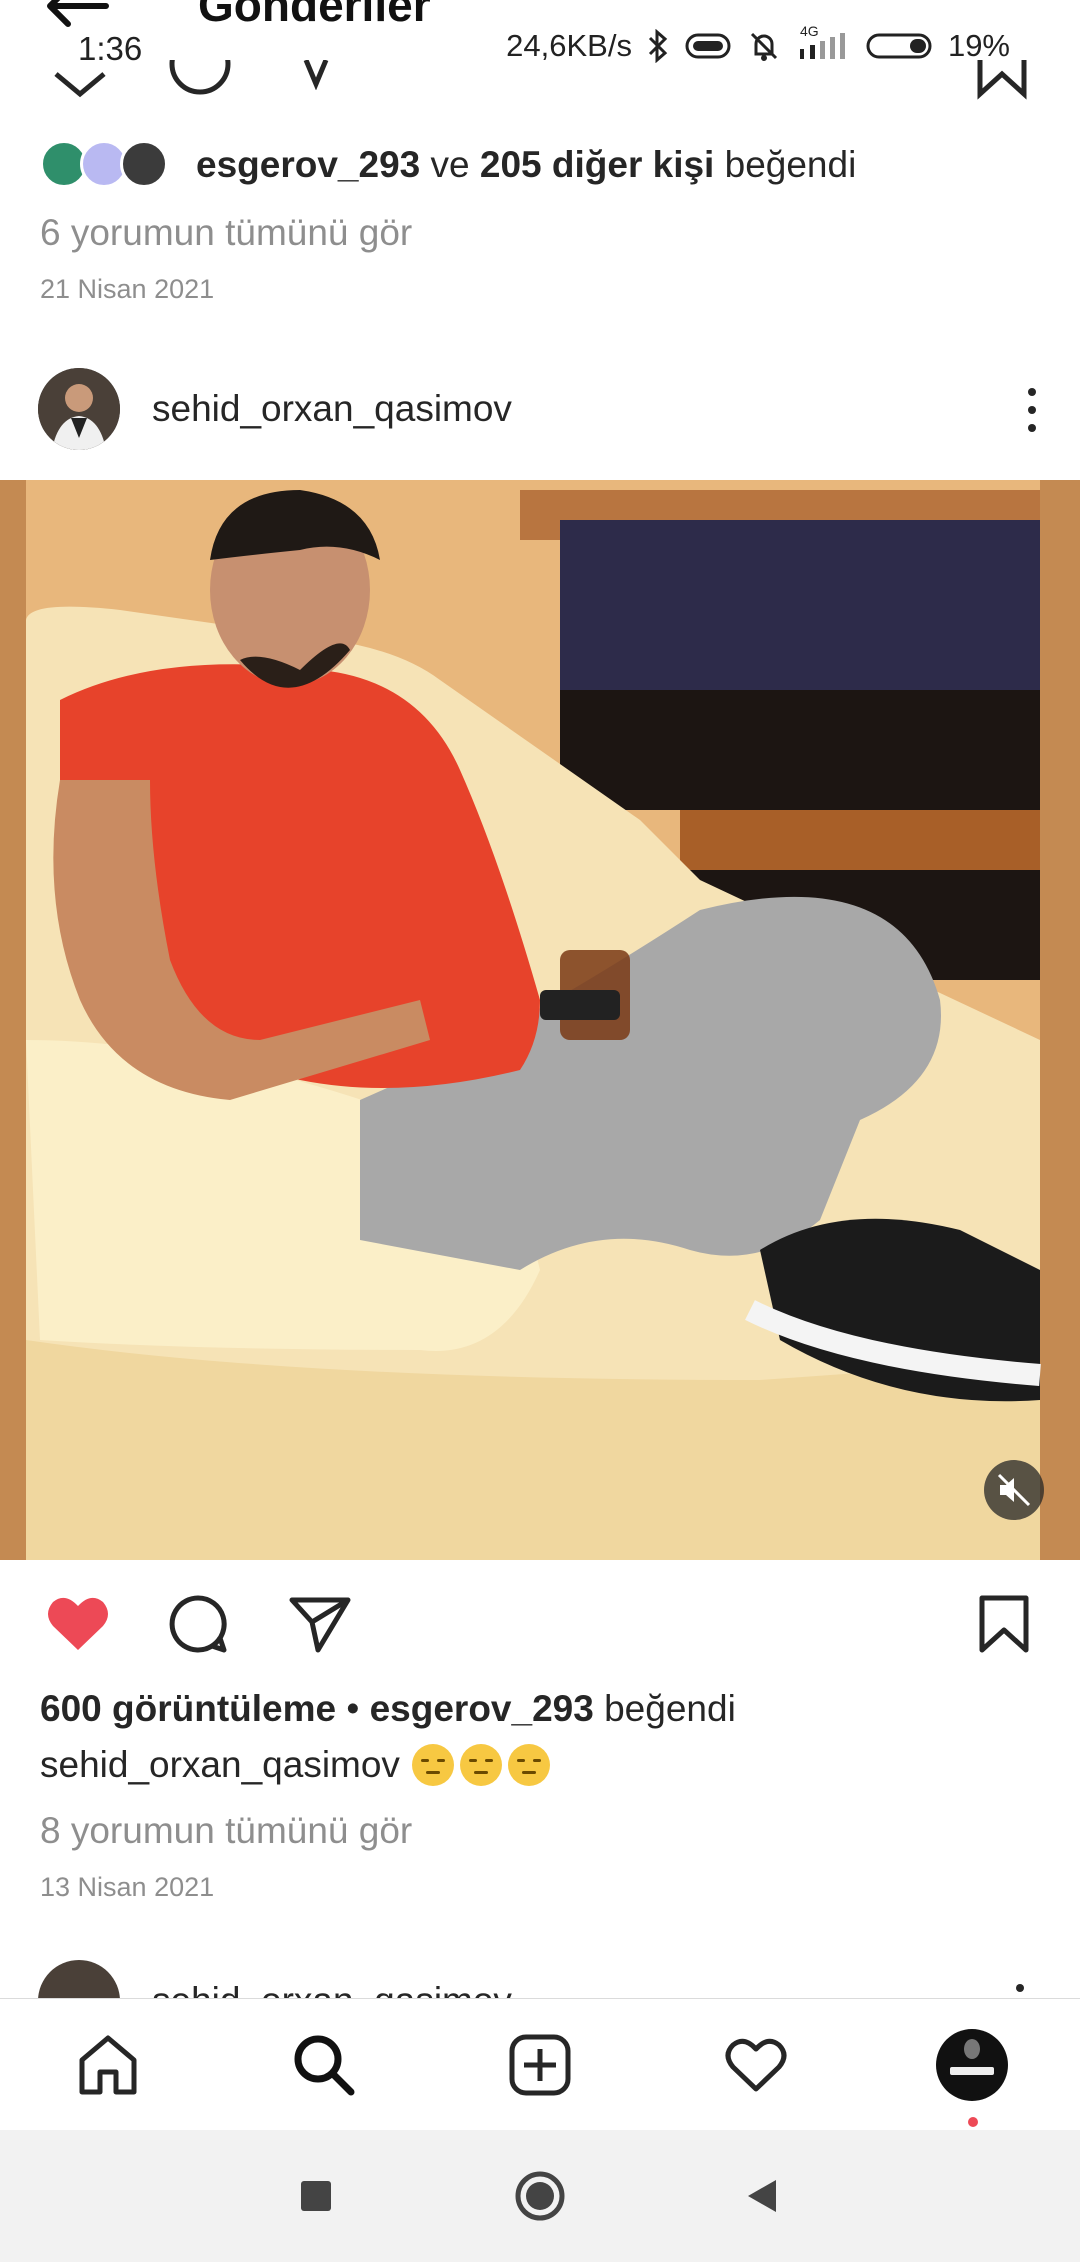  I want to click on post-date: 13 Nisan 2021, so click(127, 1887).